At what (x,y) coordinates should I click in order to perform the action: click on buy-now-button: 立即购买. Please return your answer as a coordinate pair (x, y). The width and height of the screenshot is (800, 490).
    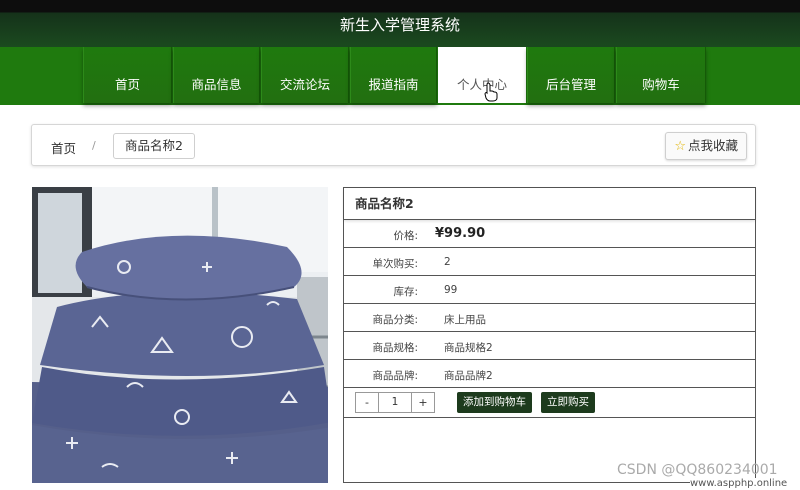
    Looking at the image, I should click on (568, 402).